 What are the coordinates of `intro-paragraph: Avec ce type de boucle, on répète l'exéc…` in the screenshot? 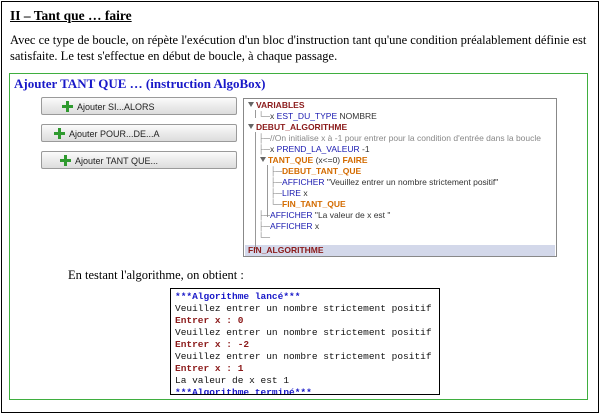 It's located at (298, 48).